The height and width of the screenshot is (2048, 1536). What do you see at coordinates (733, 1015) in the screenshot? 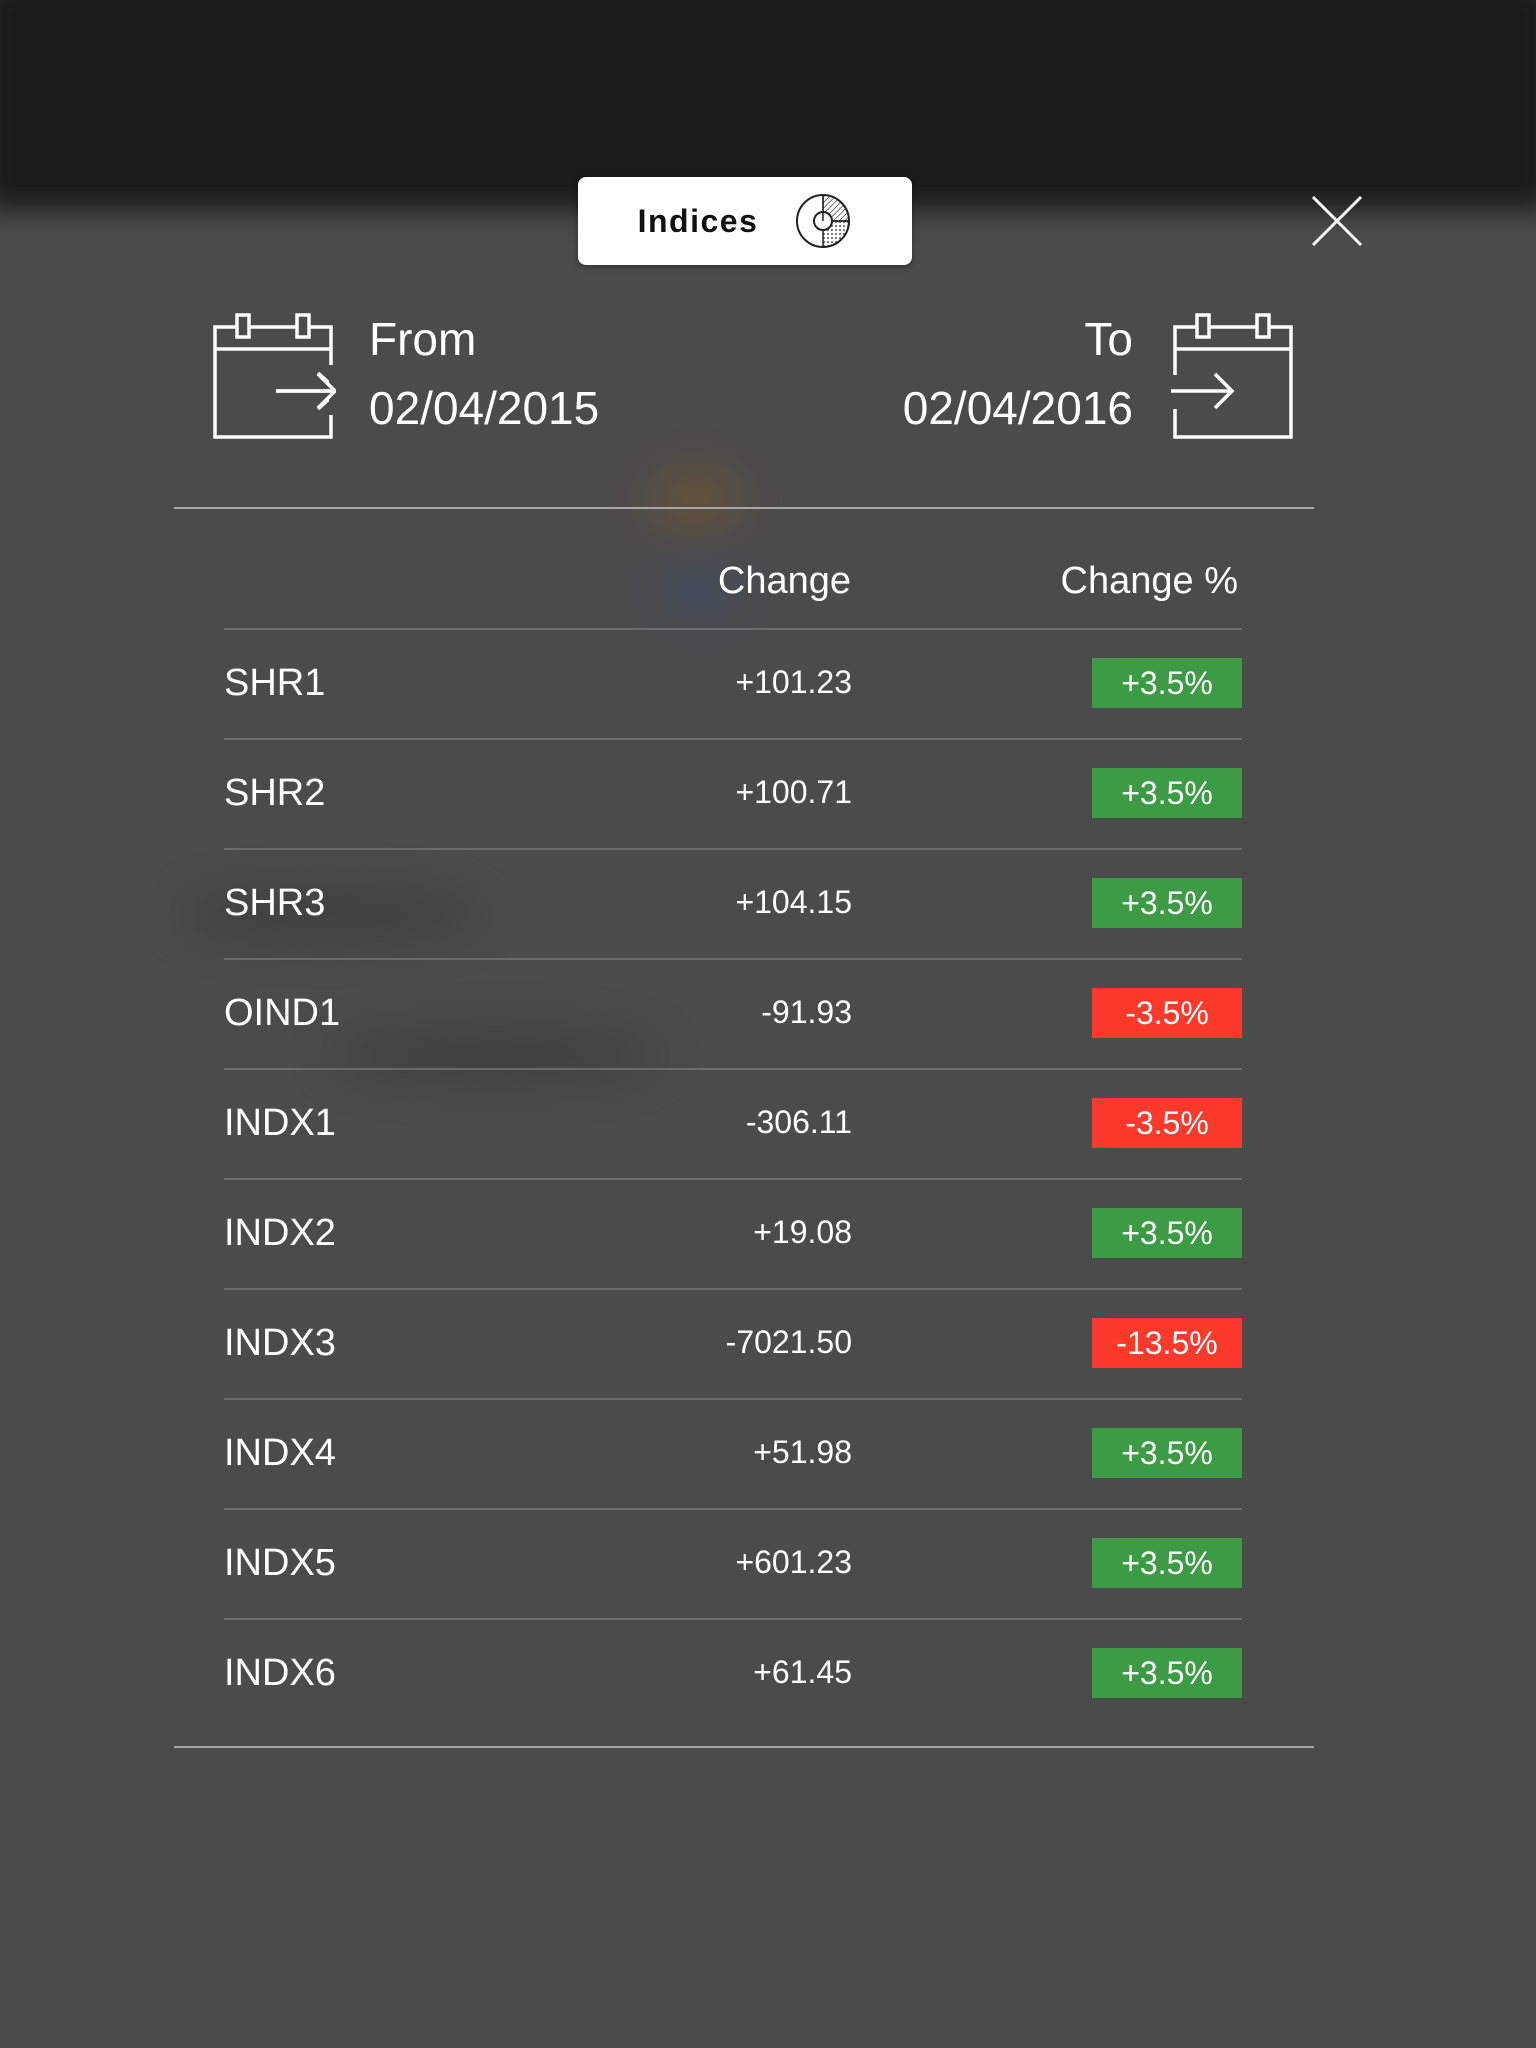
I see `table-row: OIND1 -91.93 -3.5%` at bounding box center [733, 1015].